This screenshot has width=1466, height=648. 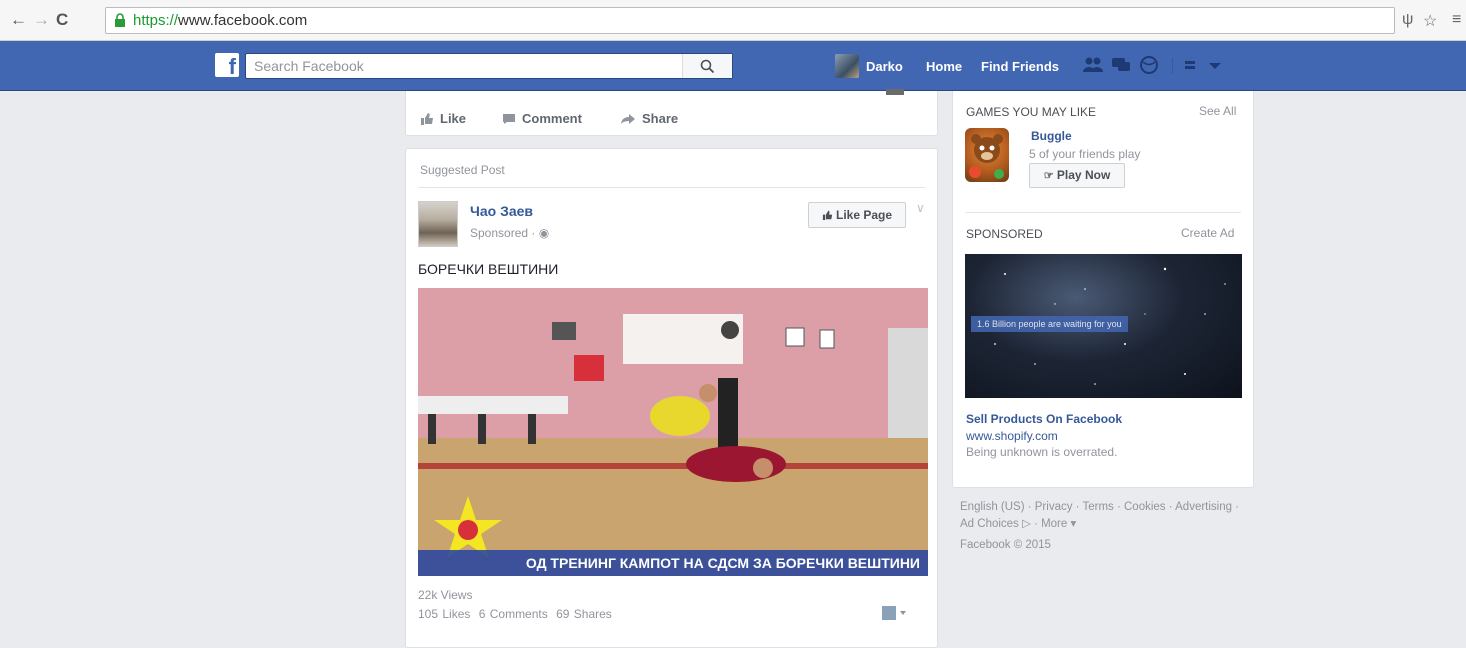 I want to click on suggested-post-label: Suggested Post, so click(x=462, y=170).